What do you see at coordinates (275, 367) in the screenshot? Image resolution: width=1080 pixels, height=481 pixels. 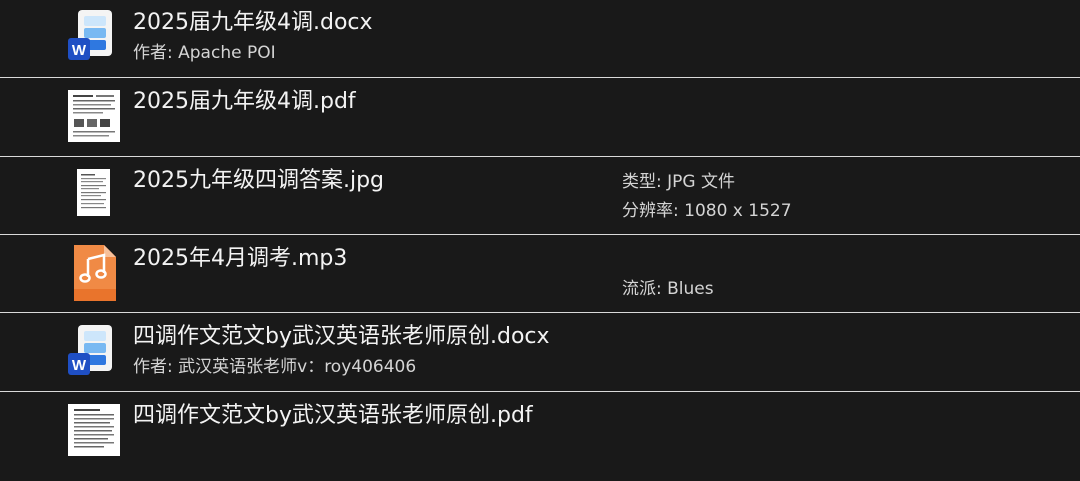 I see `file-author: 作者: 武汉英语张老师v：roy406406` at bounding box center [275, 367].